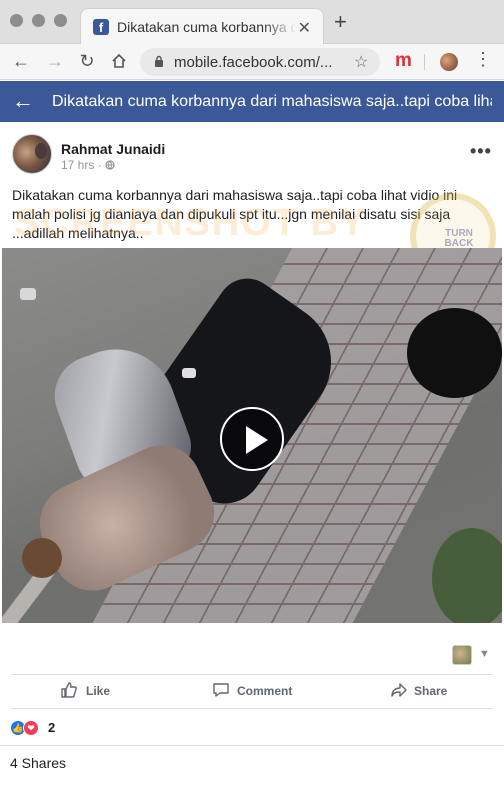 Image resolution: width=504 pixels, height=789 pixels. What do you see at coordinates (431, 691) in the screenshot?
I see `share-label: Share` at bounding box center [431, 691].